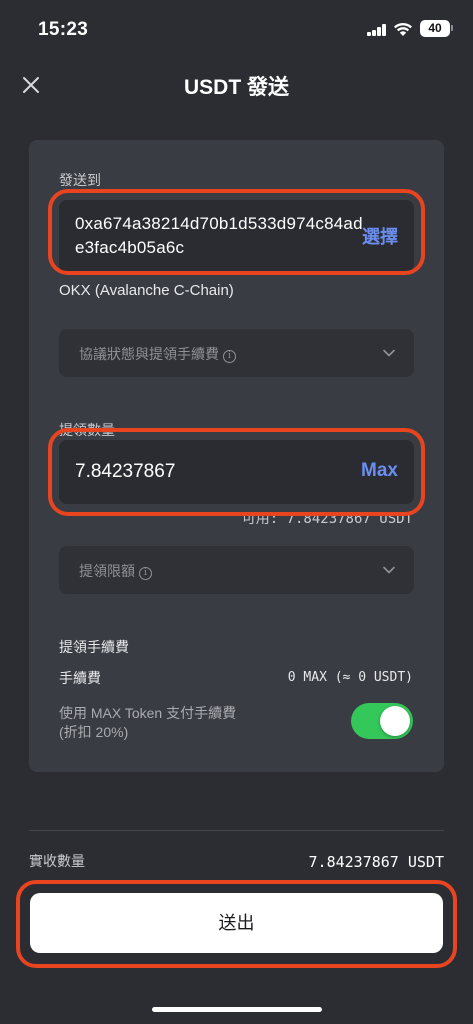 This screenshot has height=1024, width=473. Describe the element at coordinates (63, 29) in the screenshot. I see `status-time: 15:23` at that location.